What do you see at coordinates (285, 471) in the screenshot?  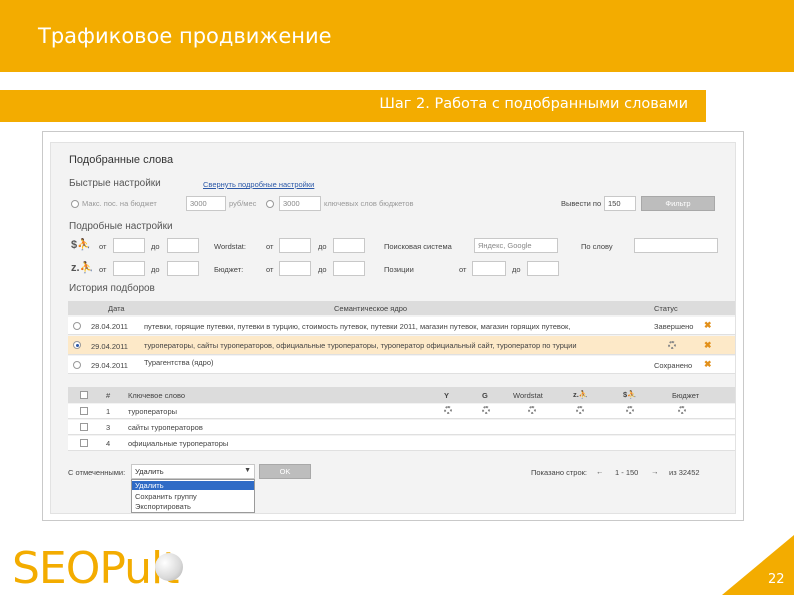 I see `ok-button: OK` at bounding box center [285, 471].